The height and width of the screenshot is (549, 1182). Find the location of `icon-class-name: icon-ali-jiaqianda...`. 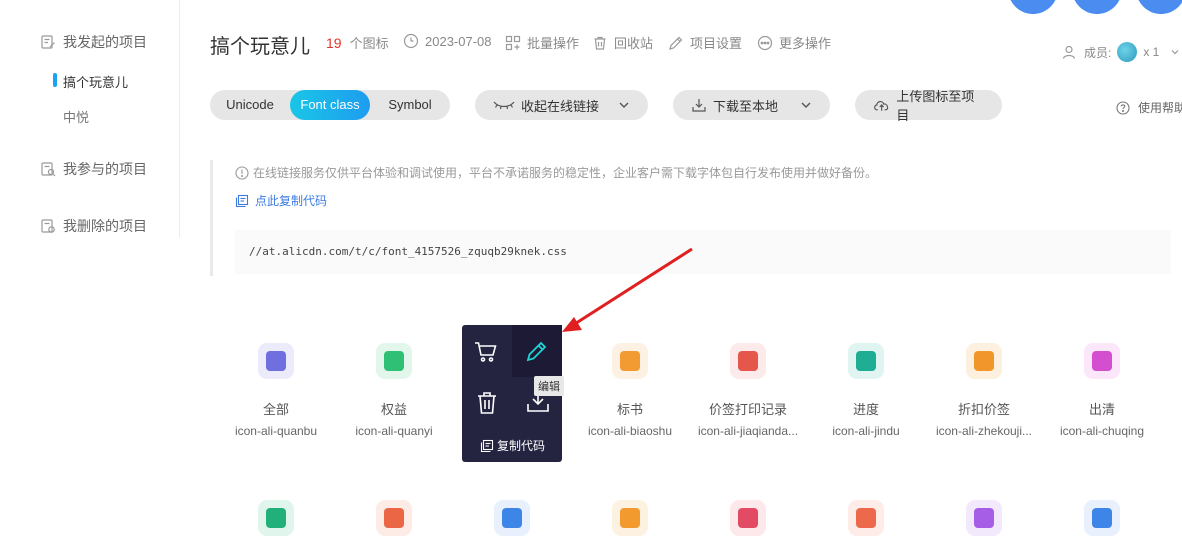

icon-class-name: icon-ali-jiaqianda... is located at coordinates (748, 431).